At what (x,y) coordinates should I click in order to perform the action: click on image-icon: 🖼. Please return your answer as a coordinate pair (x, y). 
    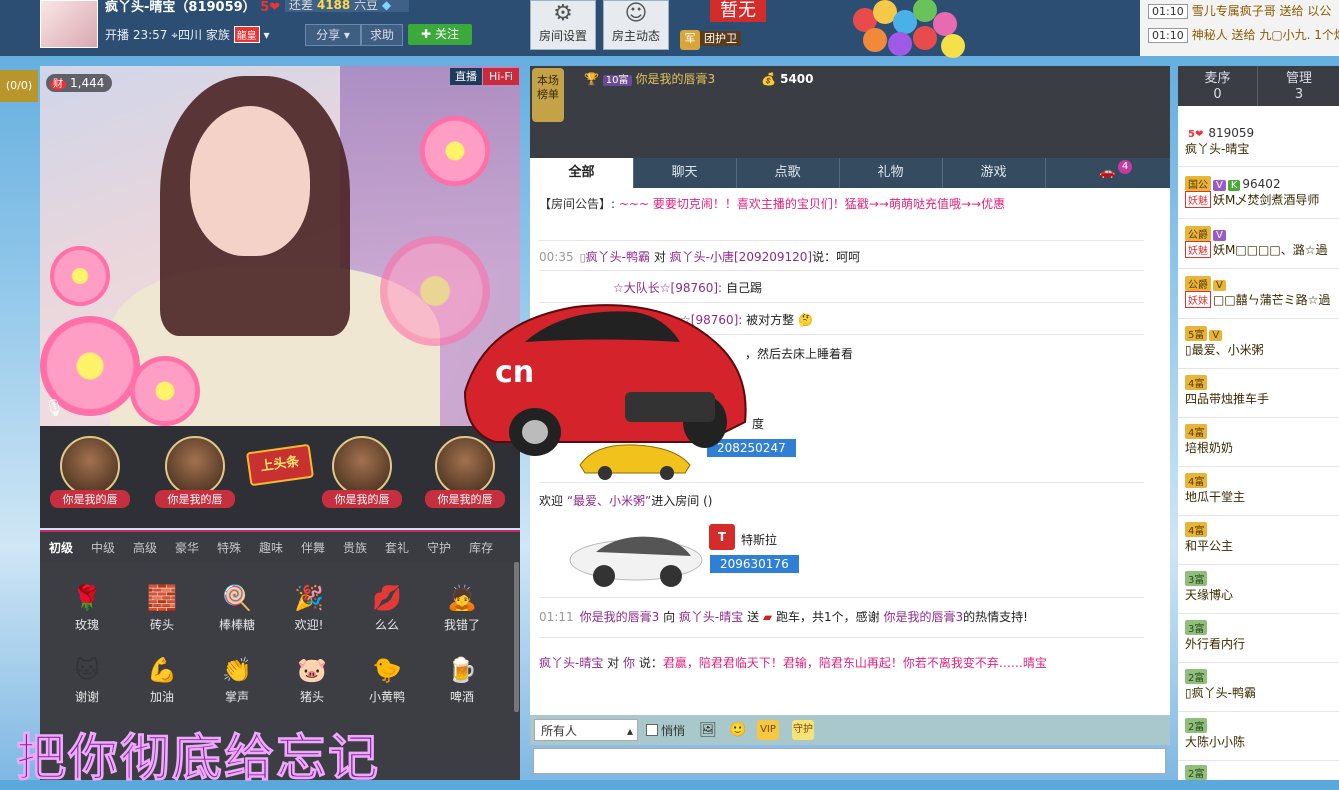
    Looking at the image, I should click on (708, 730).